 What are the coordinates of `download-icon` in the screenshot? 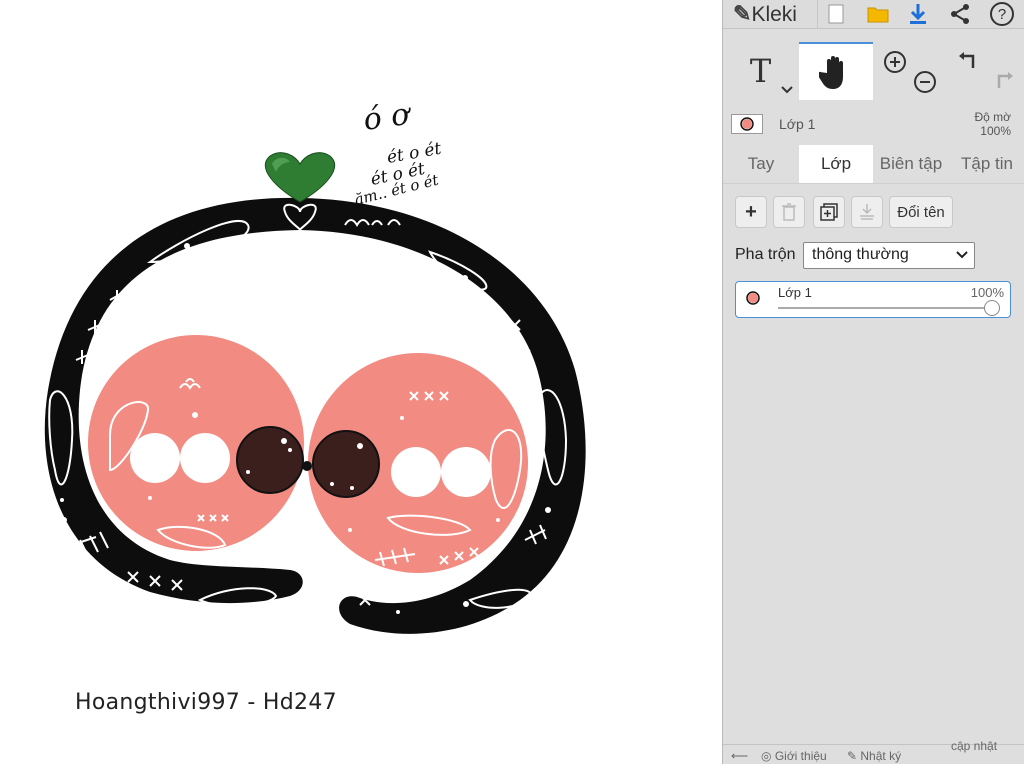 It's located at (918, 14).